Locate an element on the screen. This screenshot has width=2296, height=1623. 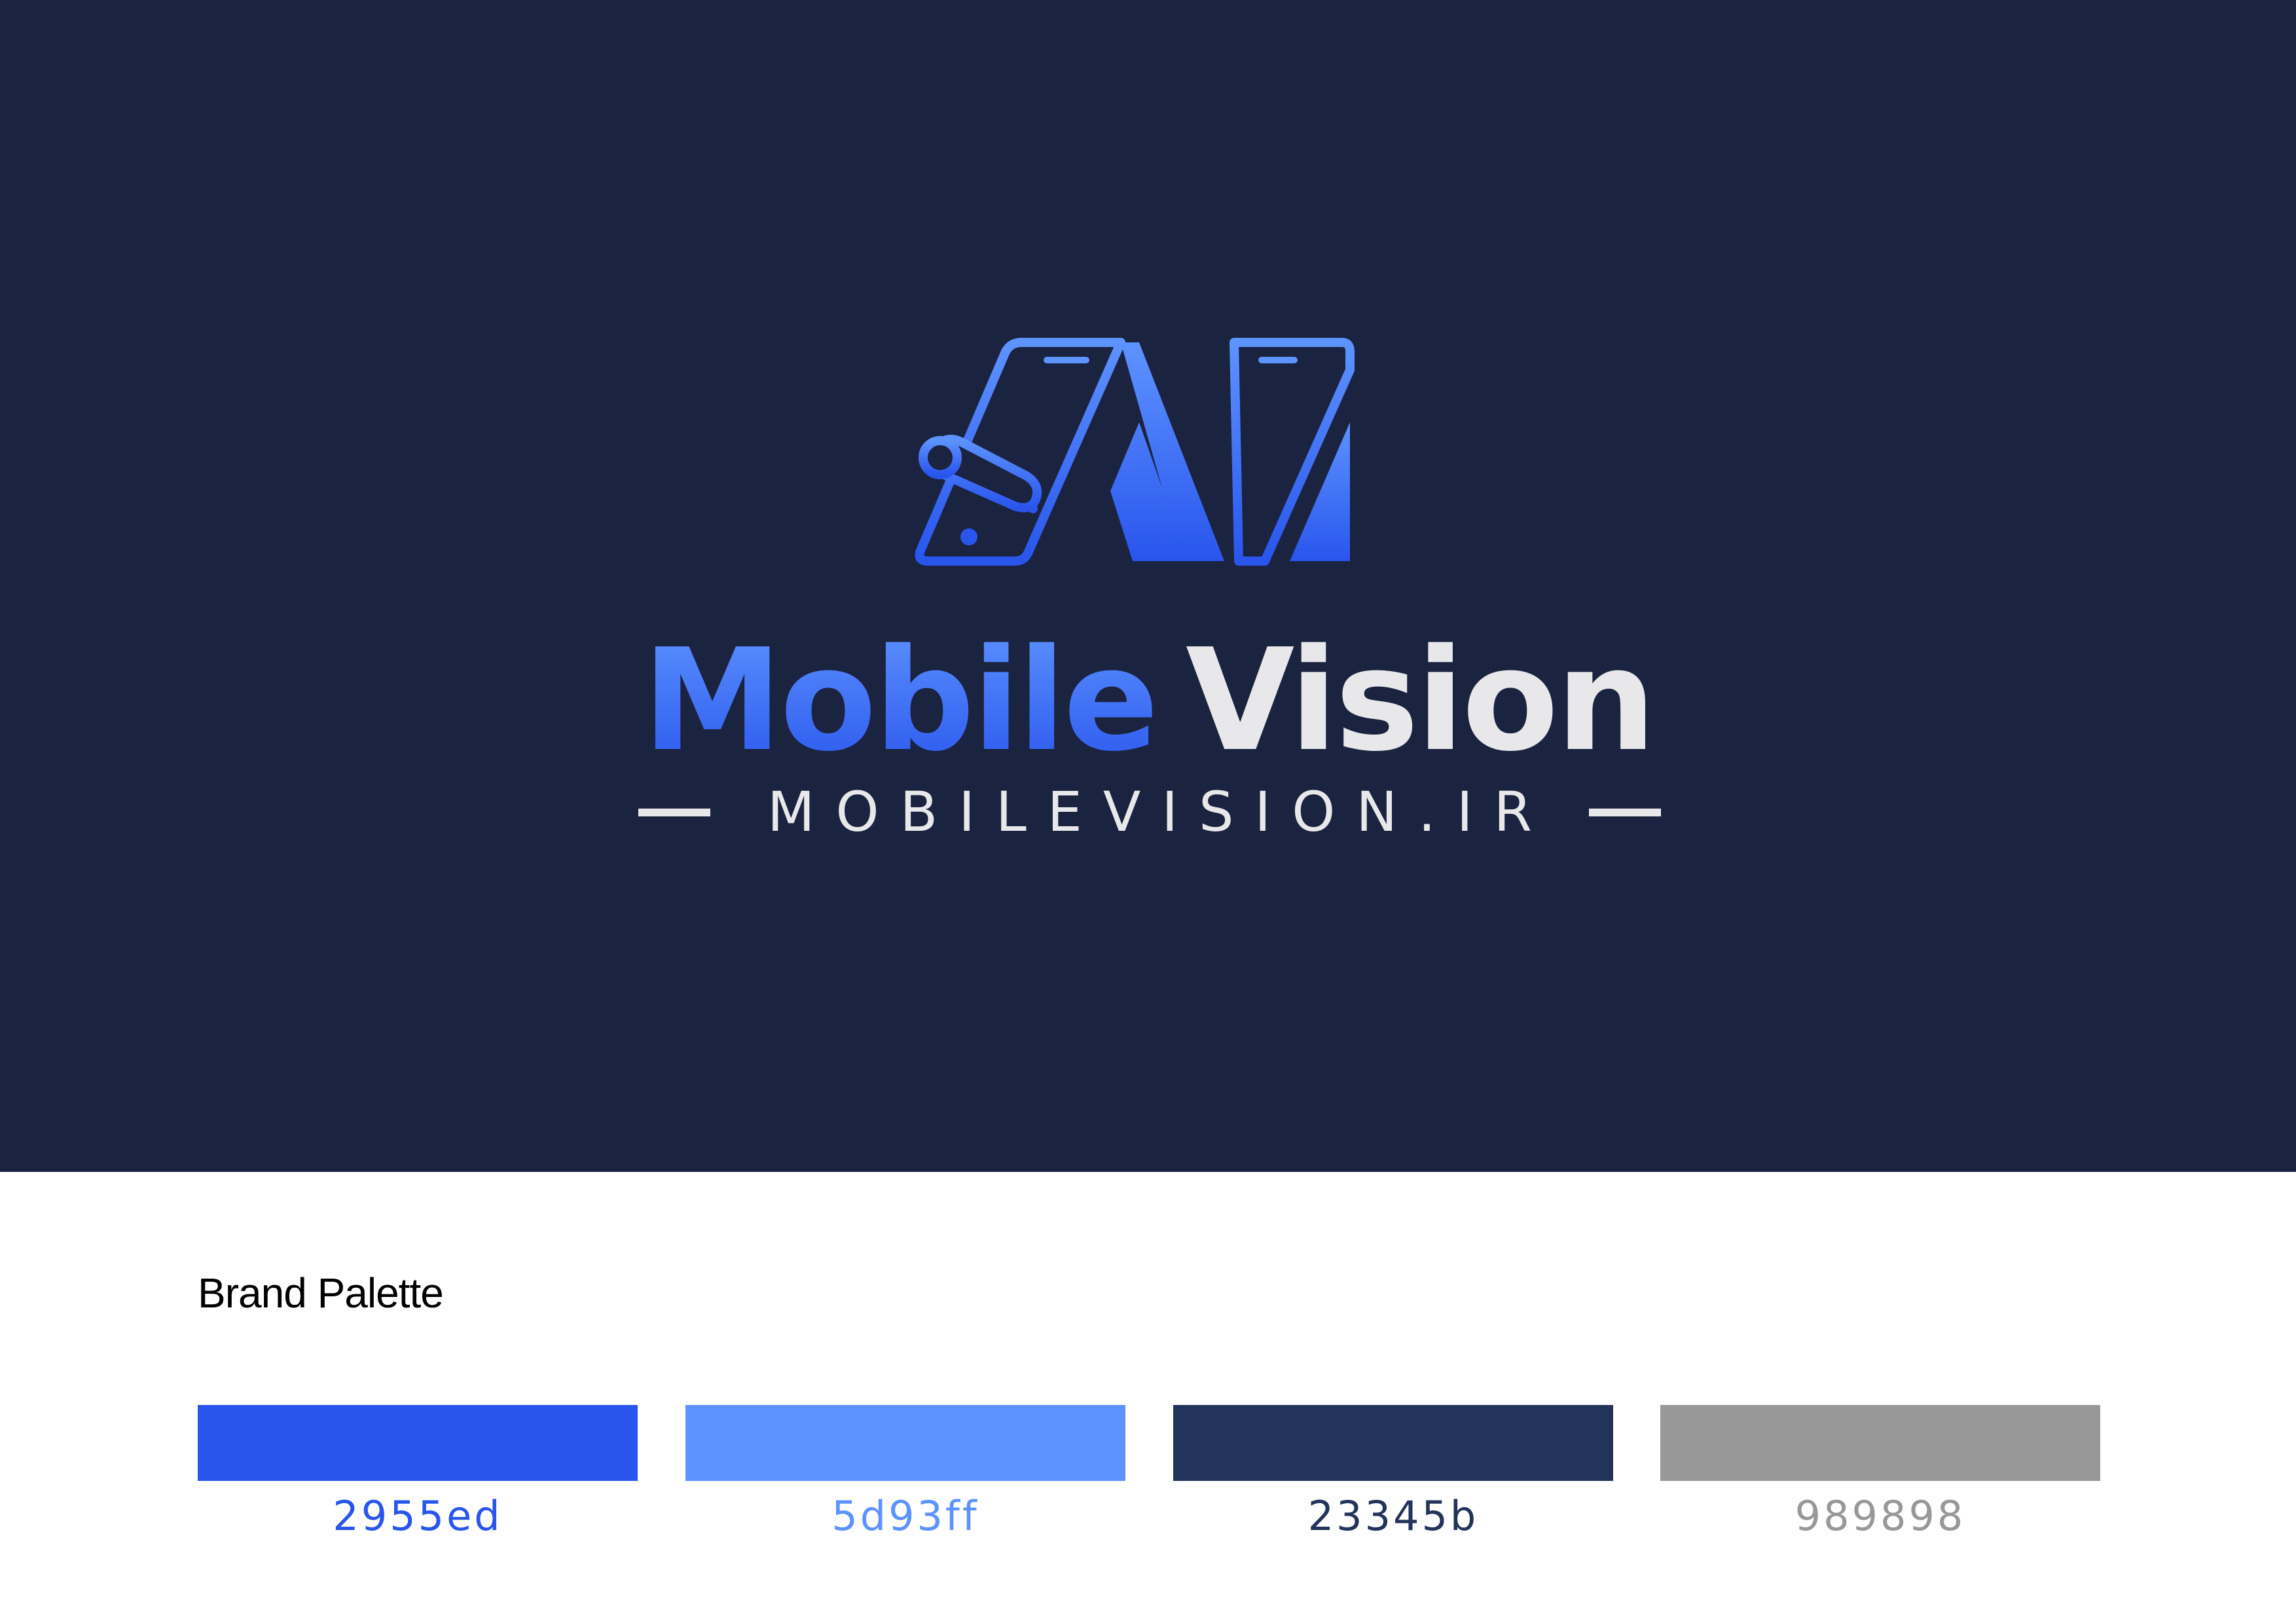
palette-swatch: 2955ed is located at coordinates (418, 1480).